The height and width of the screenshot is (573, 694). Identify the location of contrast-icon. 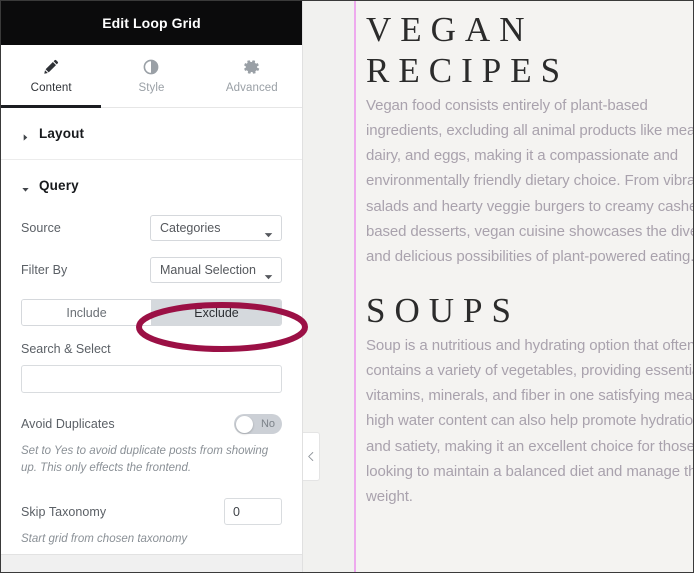
(151, 67).